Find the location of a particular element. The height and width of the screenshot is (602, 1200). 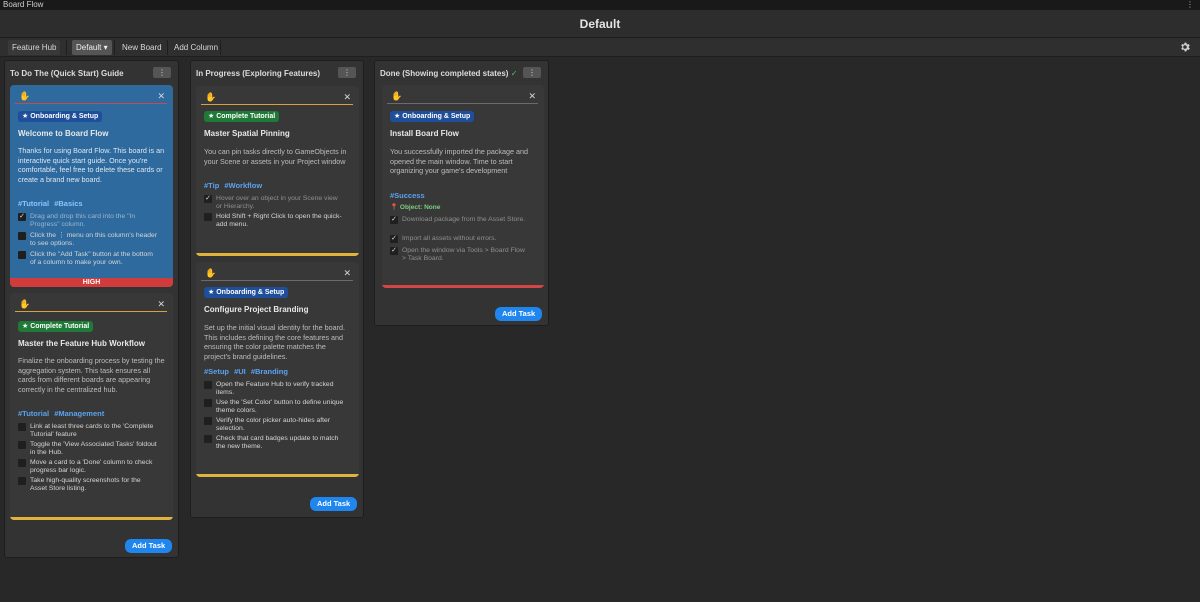

board-select-dropdown: Default ▾ is located at coordinates (92, 47).